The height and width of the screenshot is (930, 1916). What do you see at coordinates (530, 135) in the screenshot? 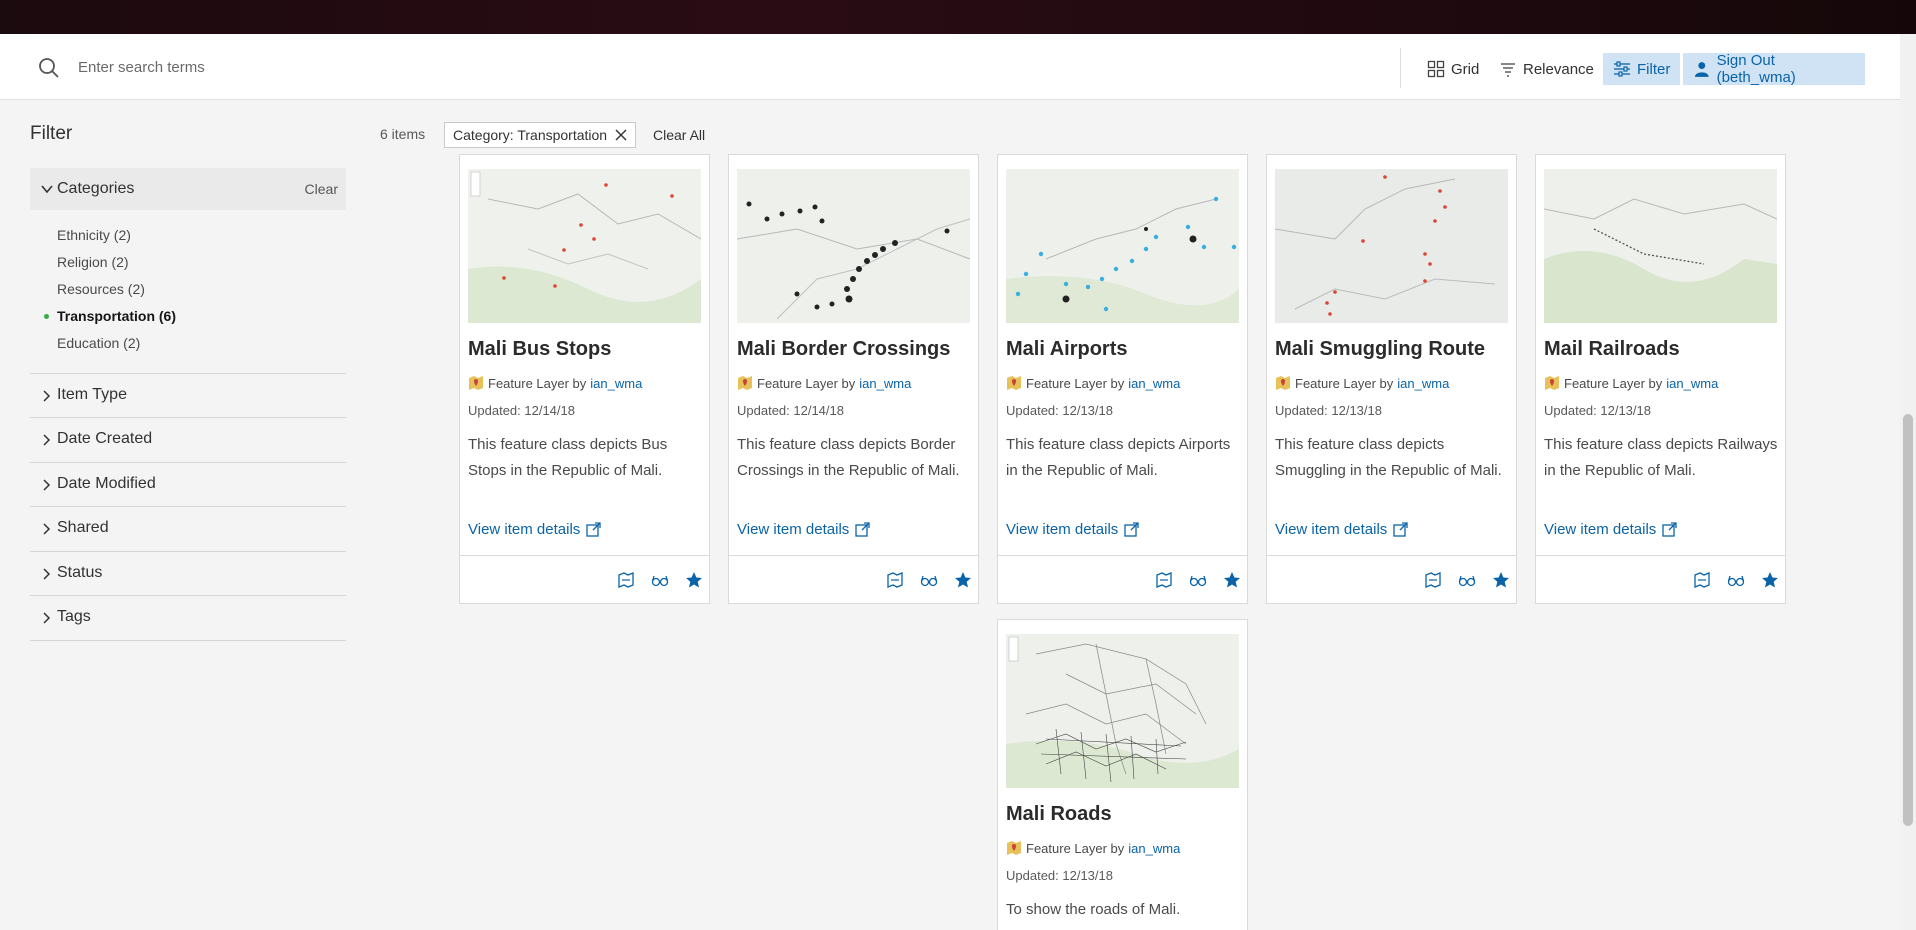
I see `chip-label: Category: Transportation` at bounding box center [530, 135].